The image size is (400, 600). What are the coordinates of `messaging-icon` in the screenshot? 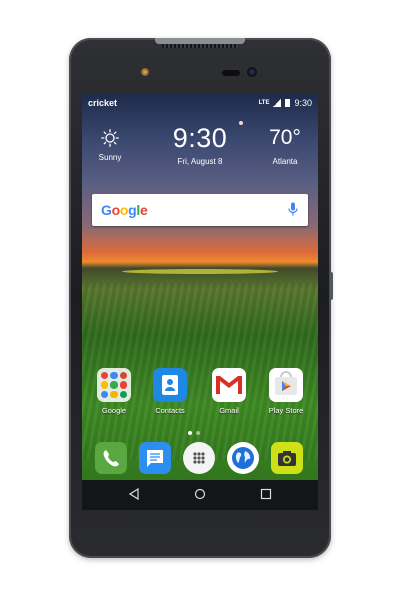 It's located at (155, 458).